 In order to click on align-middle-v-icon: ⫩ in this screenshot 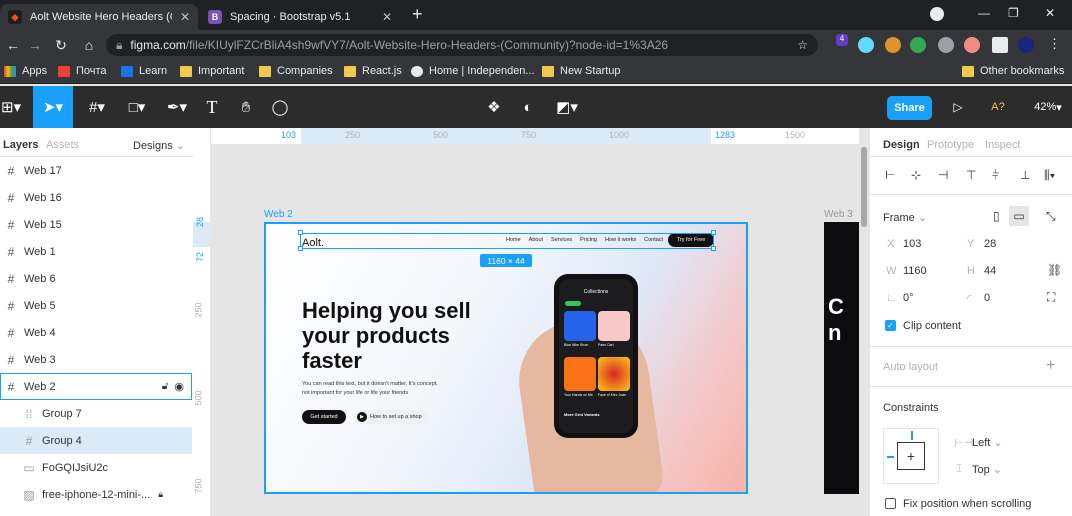, I will do `click(995, 175)`.